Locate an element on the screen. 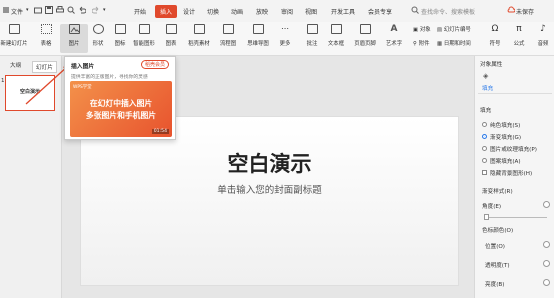  tooltip-description: 提供丰富的正版图片，寻找你的灵感 is located at coordinates (109, 77).